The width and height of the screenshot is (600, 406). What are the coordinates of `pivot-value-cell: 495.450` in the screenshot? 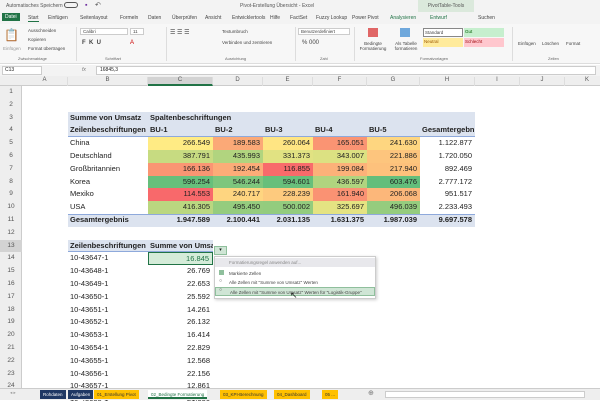 It's located at (238, 207).